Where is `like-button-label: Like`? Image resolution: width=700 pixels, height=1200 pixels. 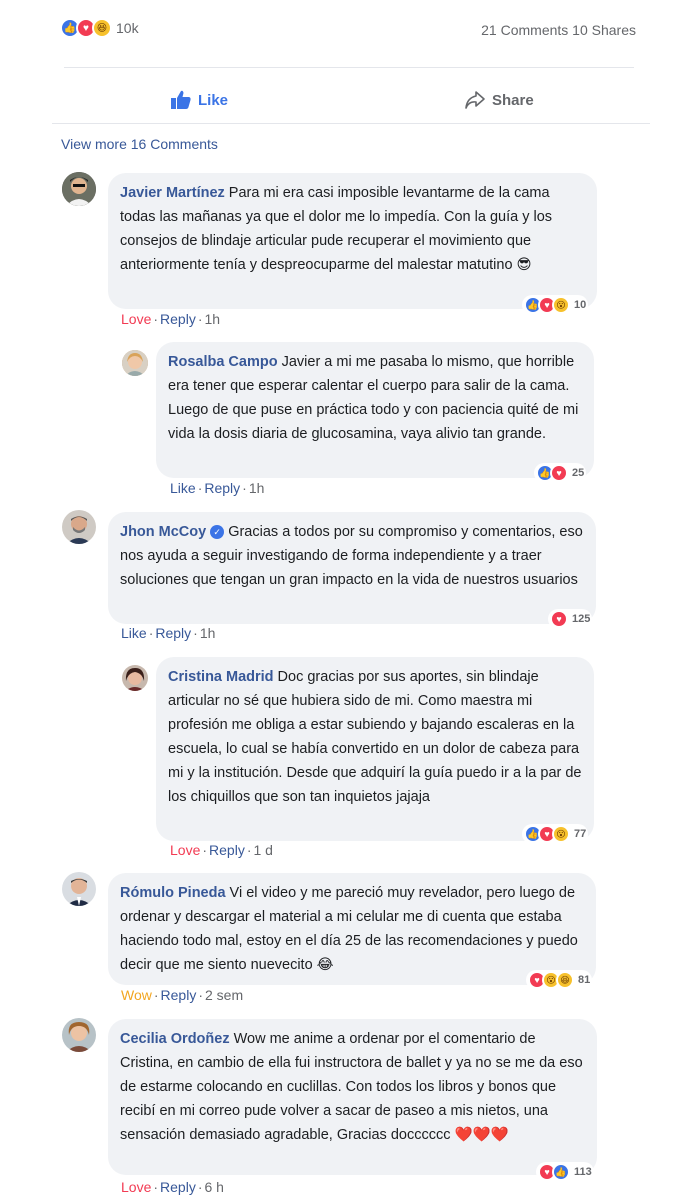 like-button-label: Like is located at coordinates (213, 100).